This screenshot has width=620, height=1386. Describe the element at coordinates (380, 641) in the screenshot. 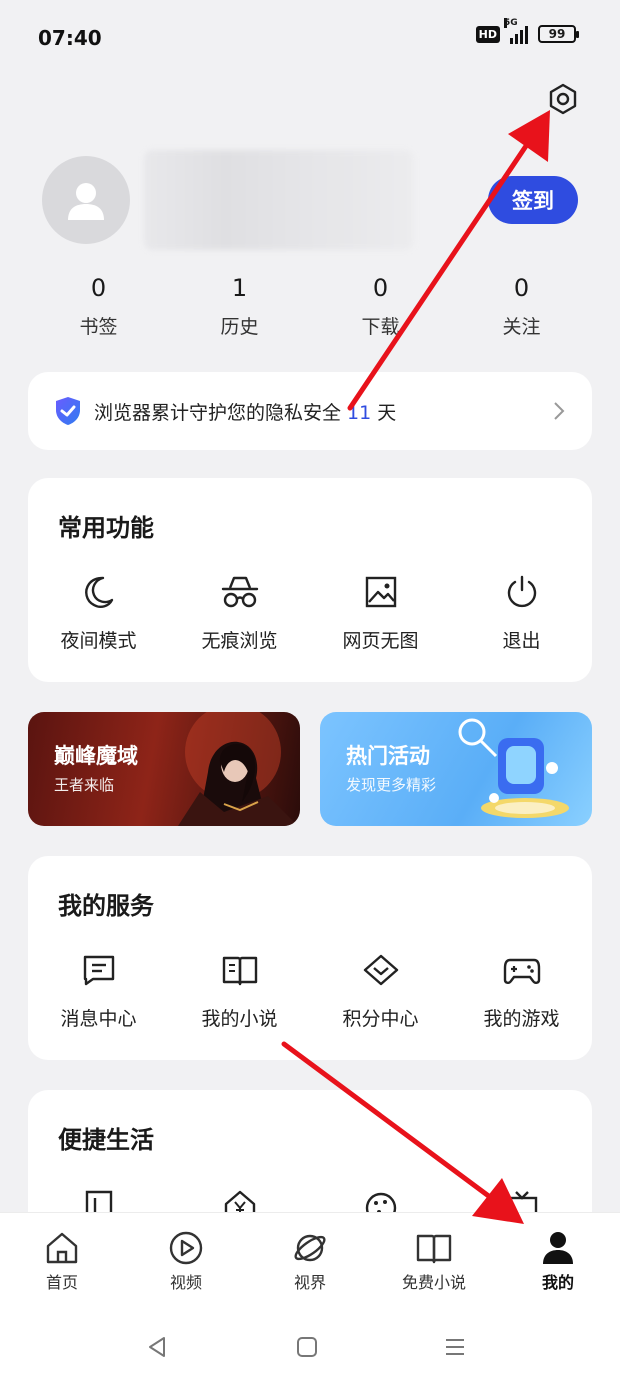

I see `feature-label: 网页无图` at that location.